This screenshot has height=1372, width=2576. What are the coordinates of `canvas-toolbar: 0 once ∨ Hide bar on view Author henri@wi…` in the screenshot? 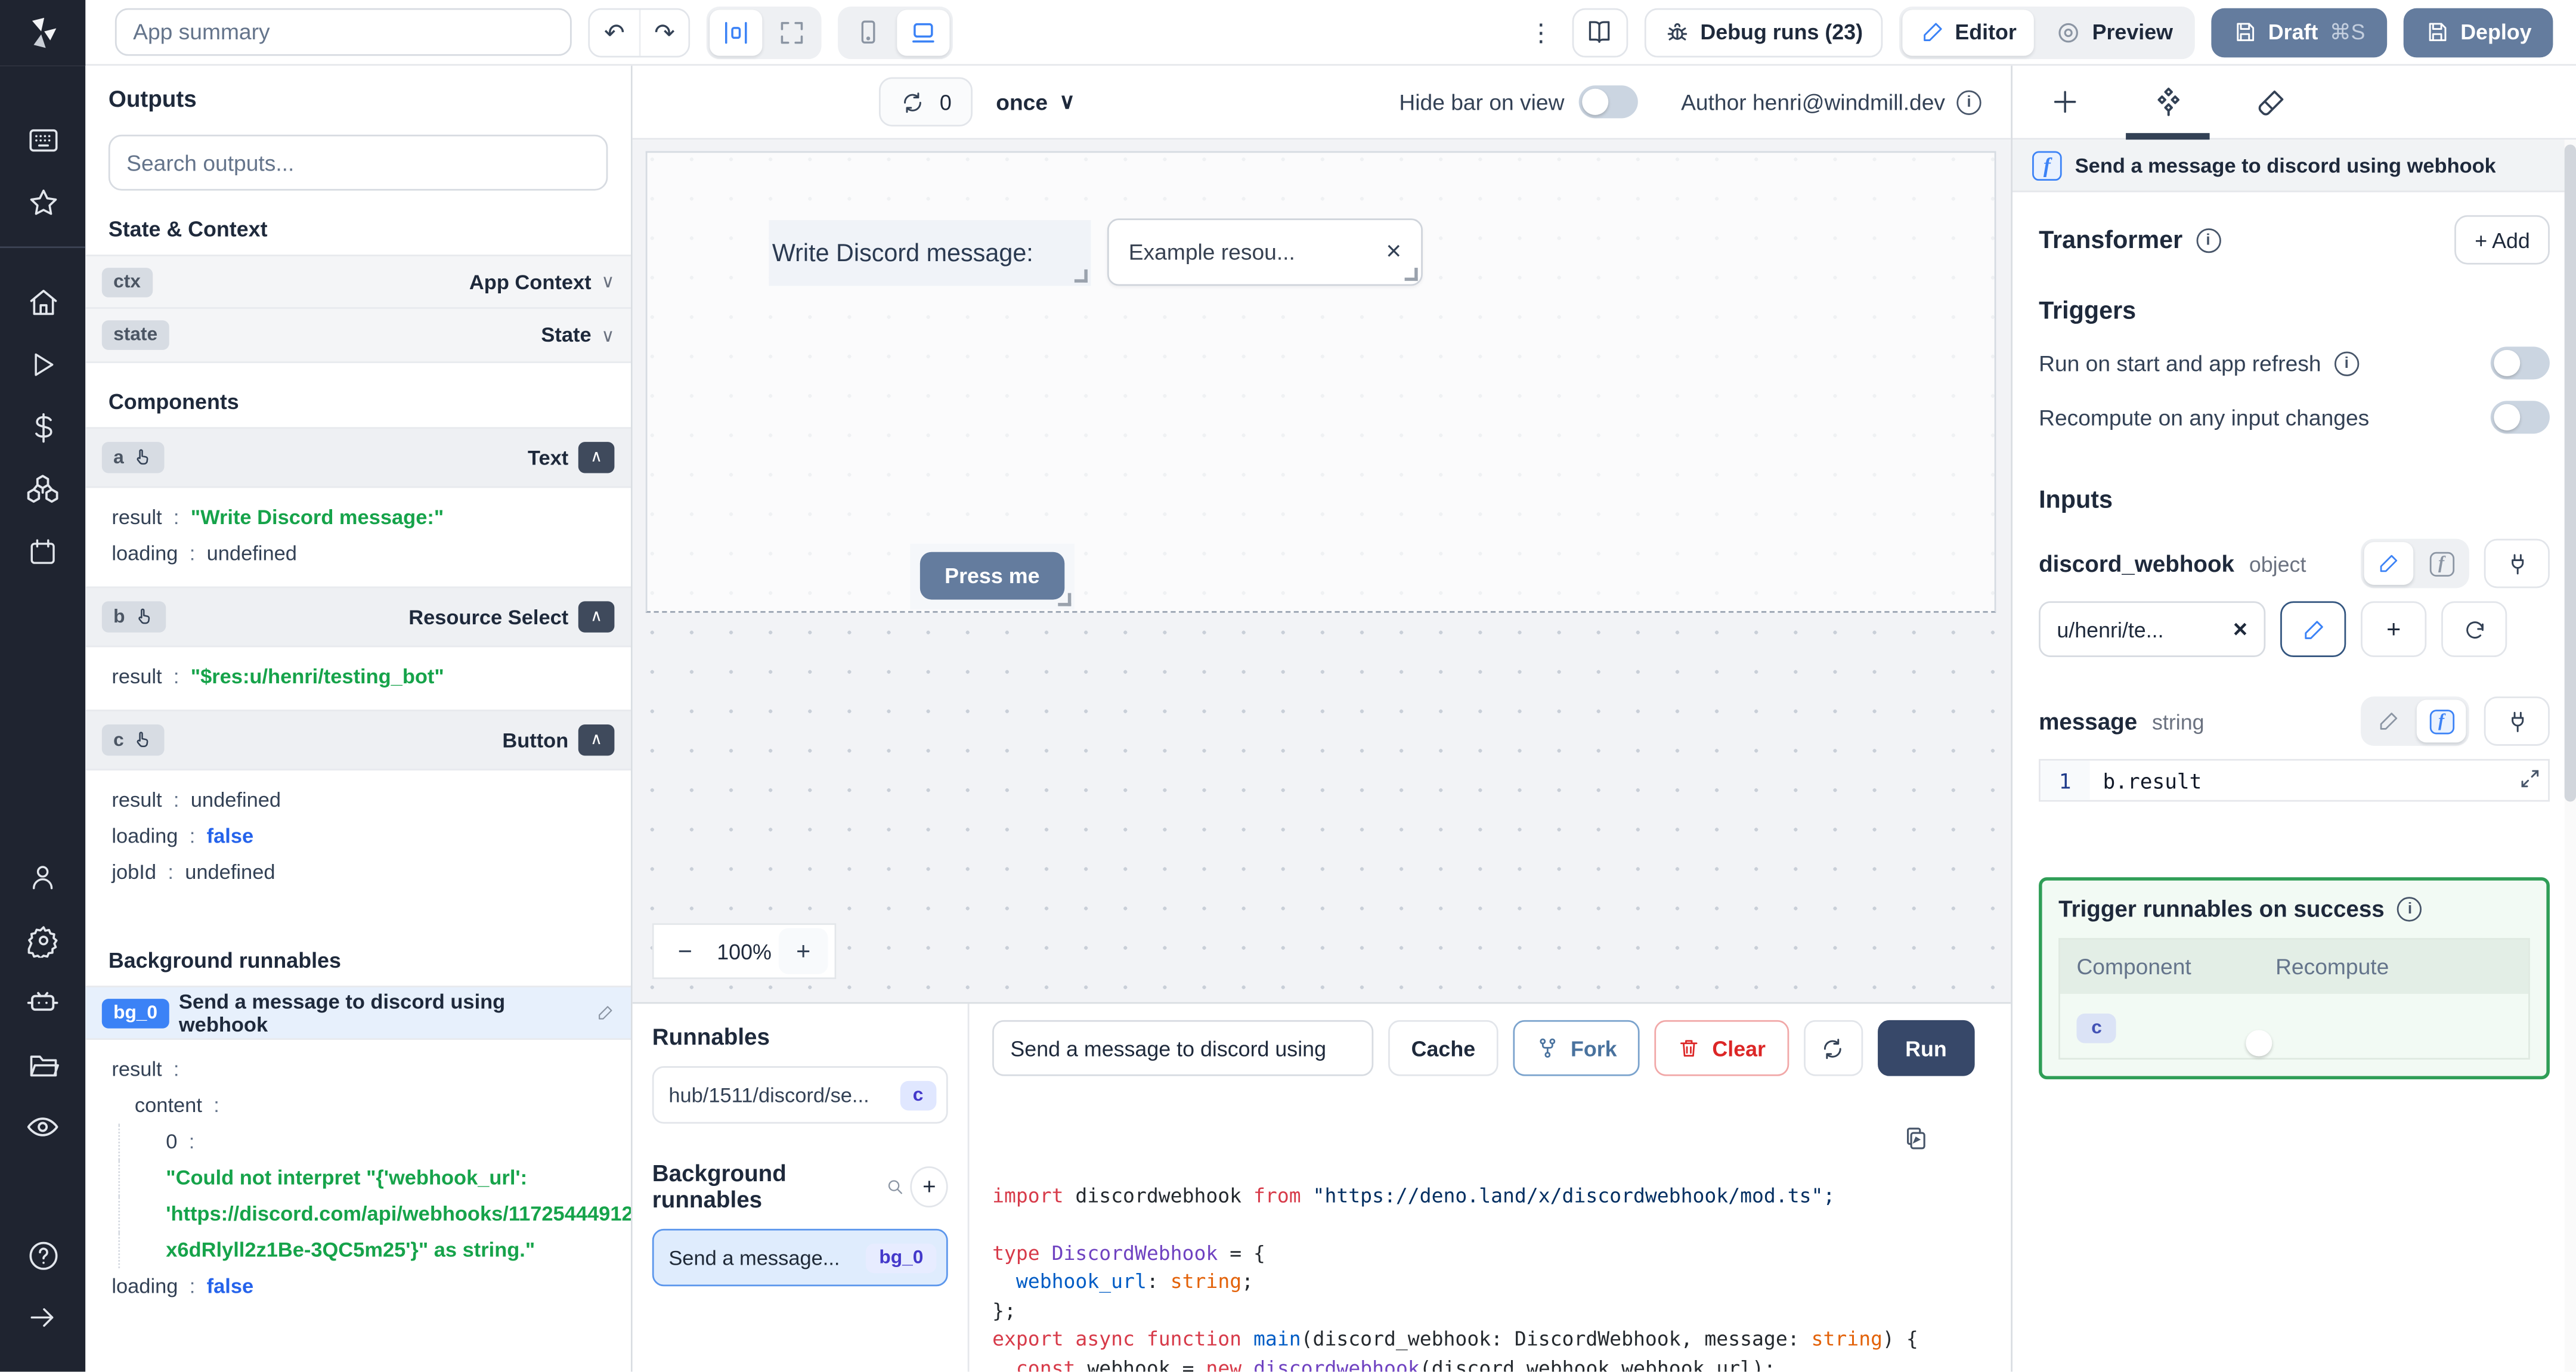 It's located at (1321, 103).